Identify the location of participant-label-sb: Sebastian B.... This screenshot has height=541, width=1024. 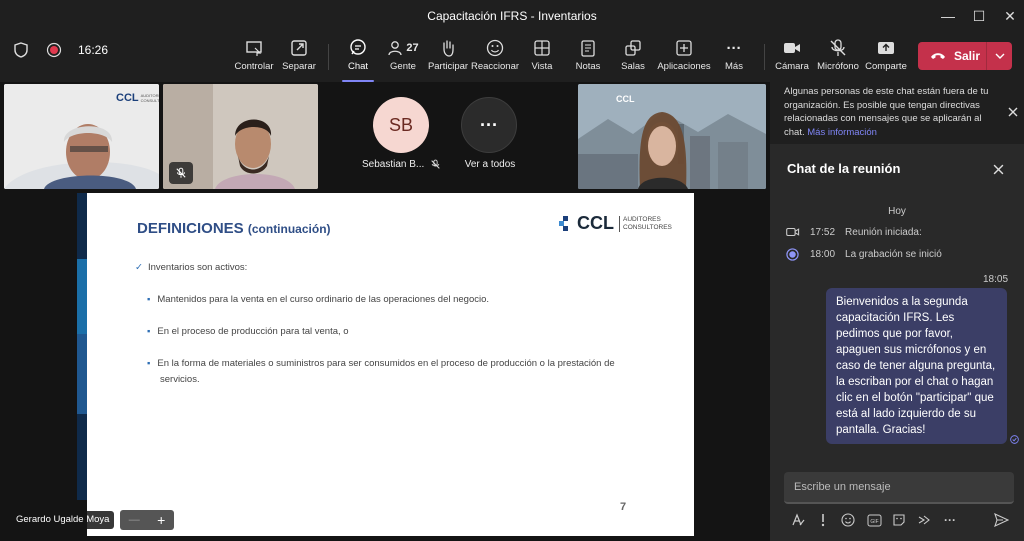
(402, 164).